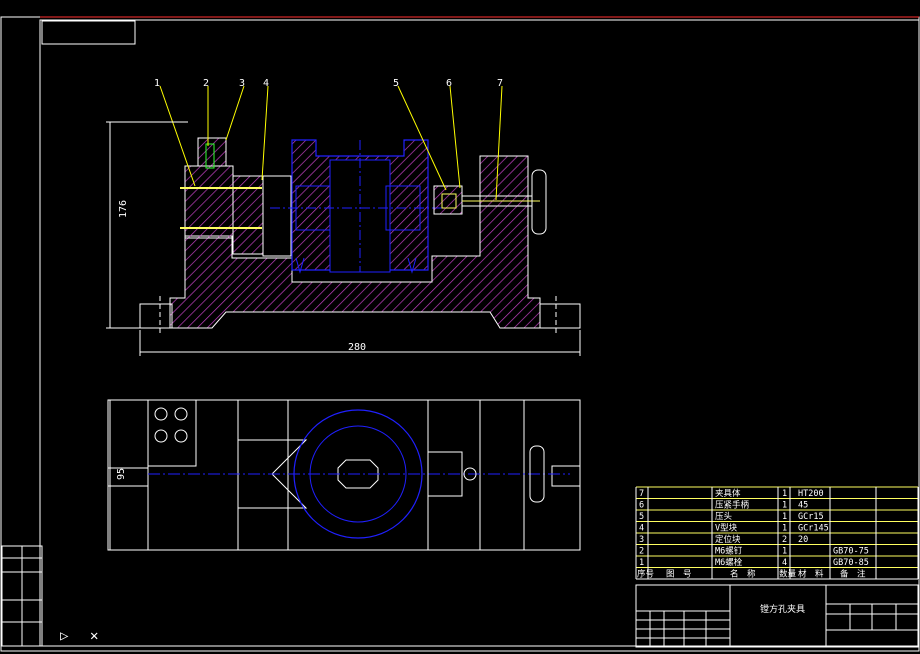 The height and width of the screenshot is (654, 920). I want to click on plan-left-slot, so click(128, 477).